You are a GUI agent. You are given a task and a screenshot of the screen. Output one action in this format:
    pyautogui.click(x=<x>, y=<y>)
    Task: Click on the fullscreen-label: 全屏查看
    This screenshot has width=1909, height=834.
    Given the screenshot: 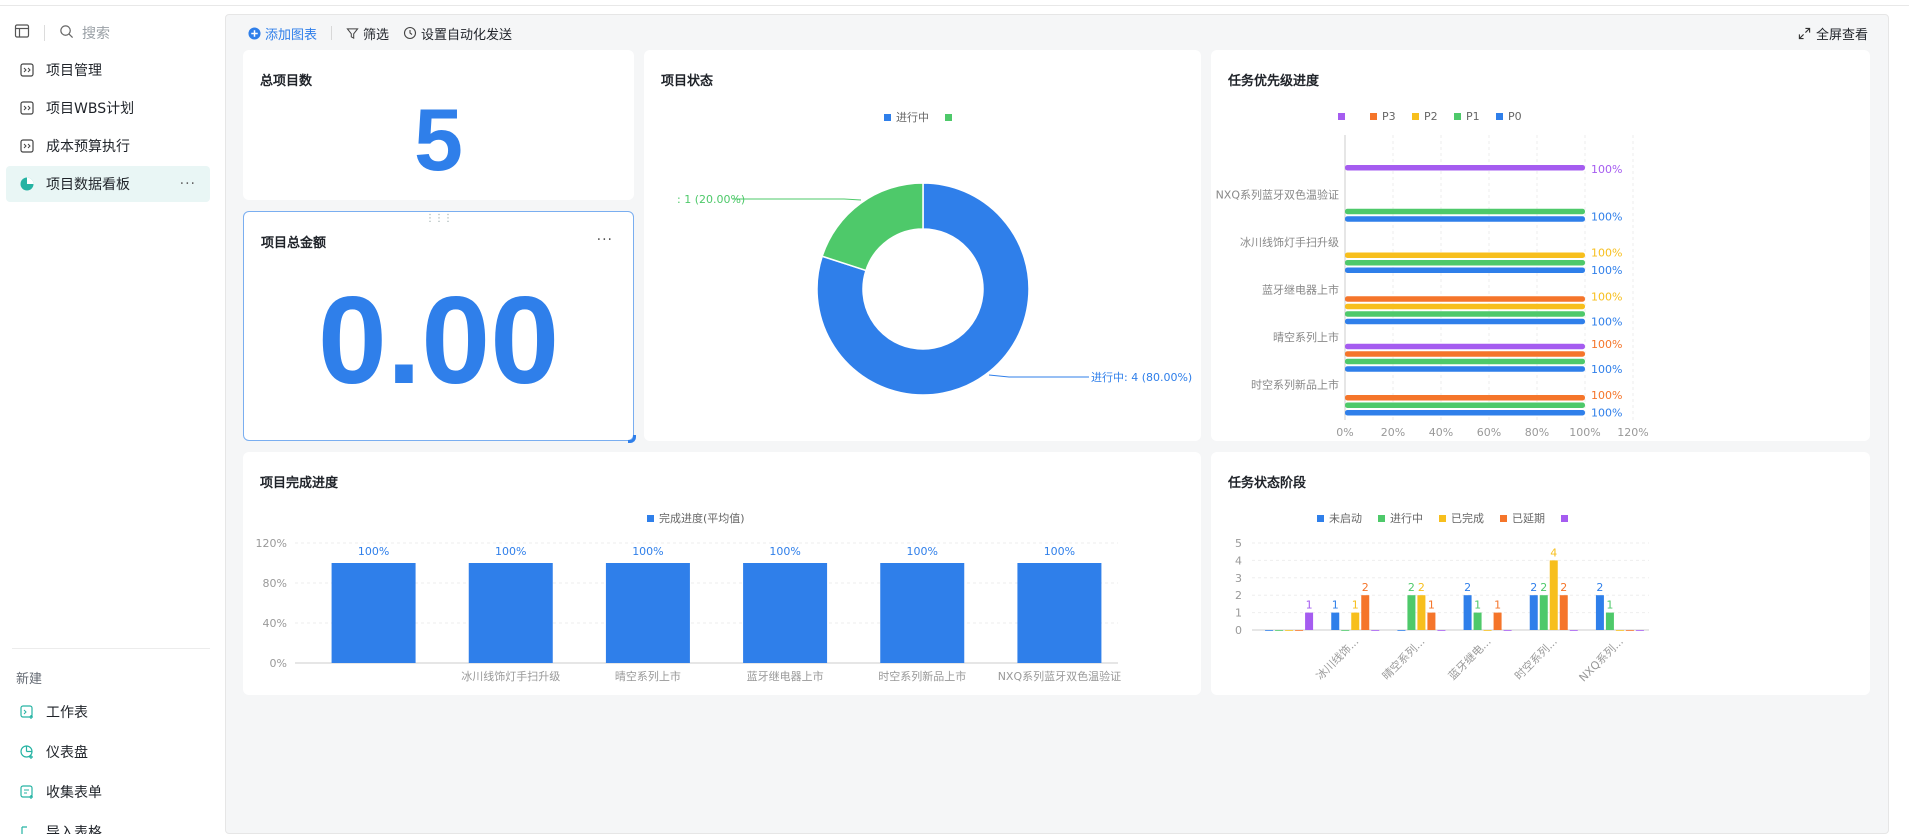 What is the action you would take?
    pyautogui.click(x=1841, y=35)
    